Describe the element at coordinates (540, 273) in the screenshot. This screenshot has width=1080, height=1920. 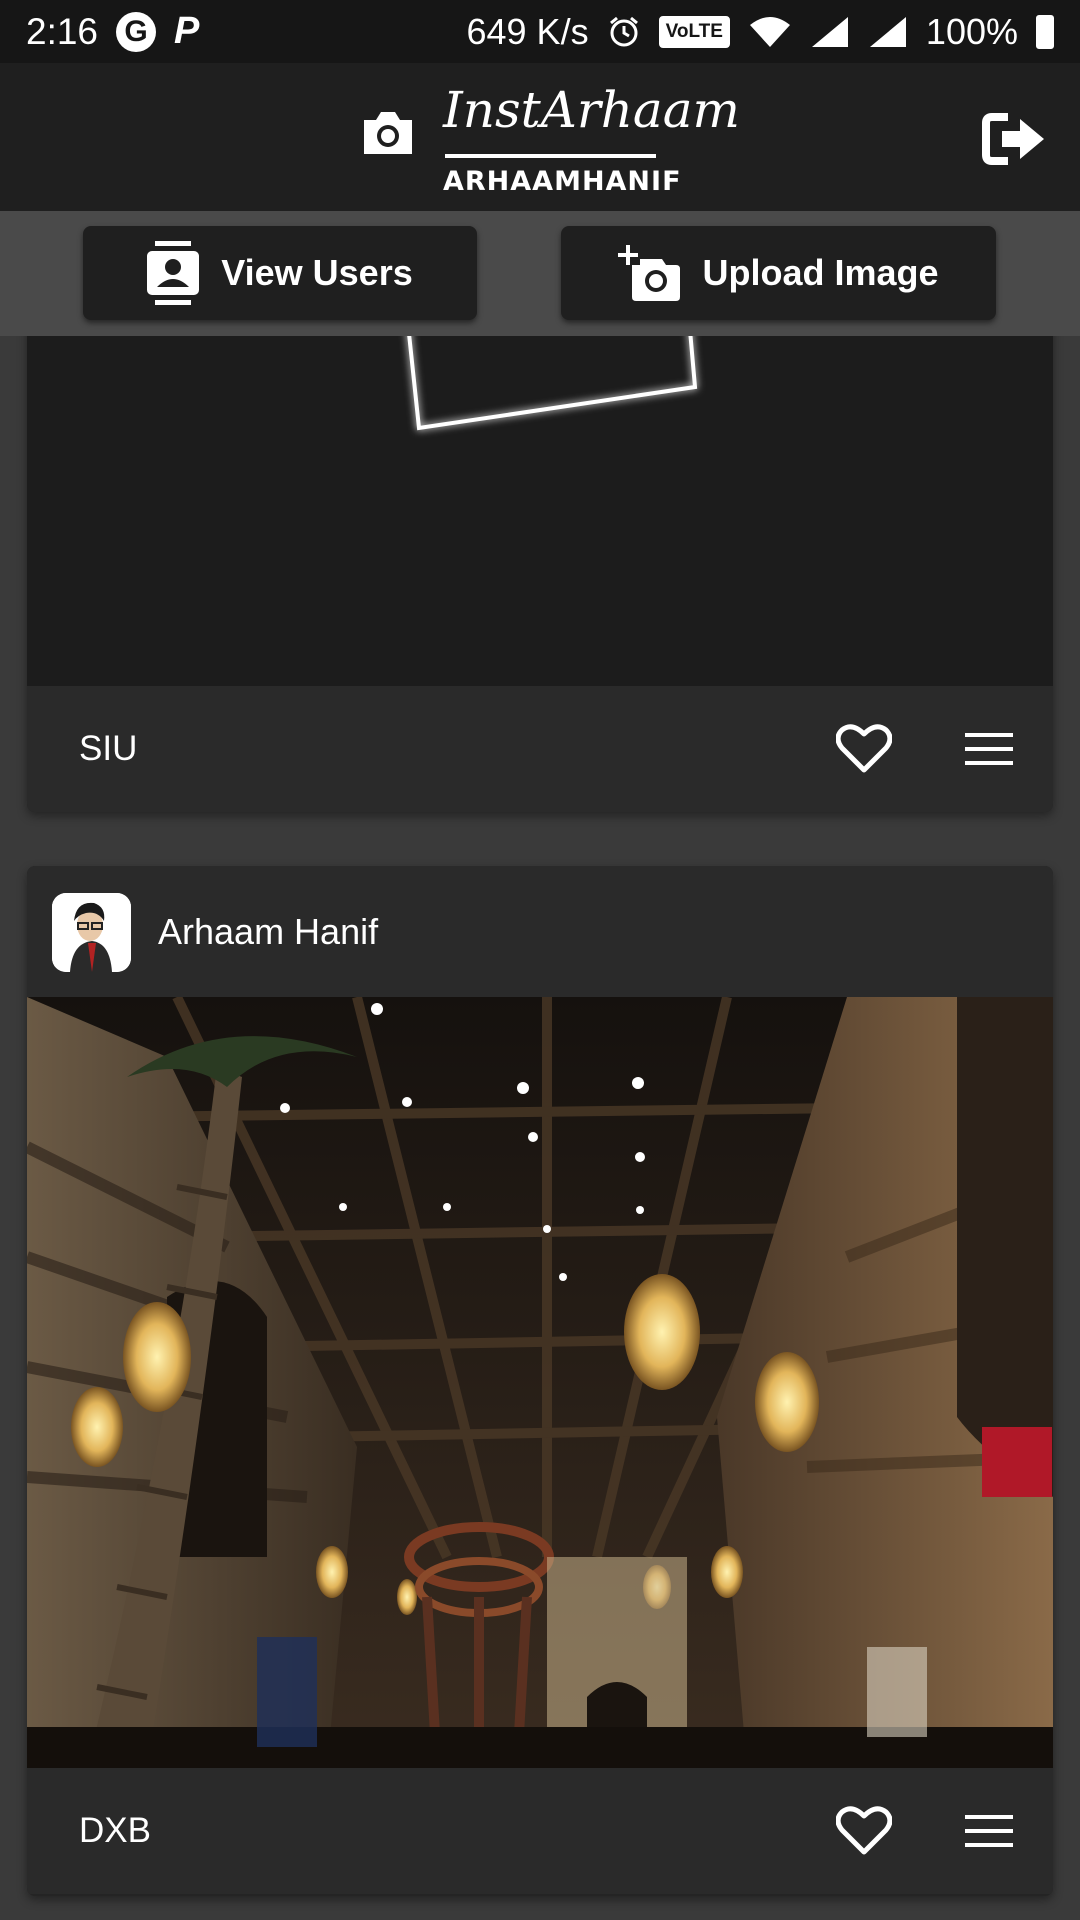
I see `action-bar: View Users Upload Image` at that location.